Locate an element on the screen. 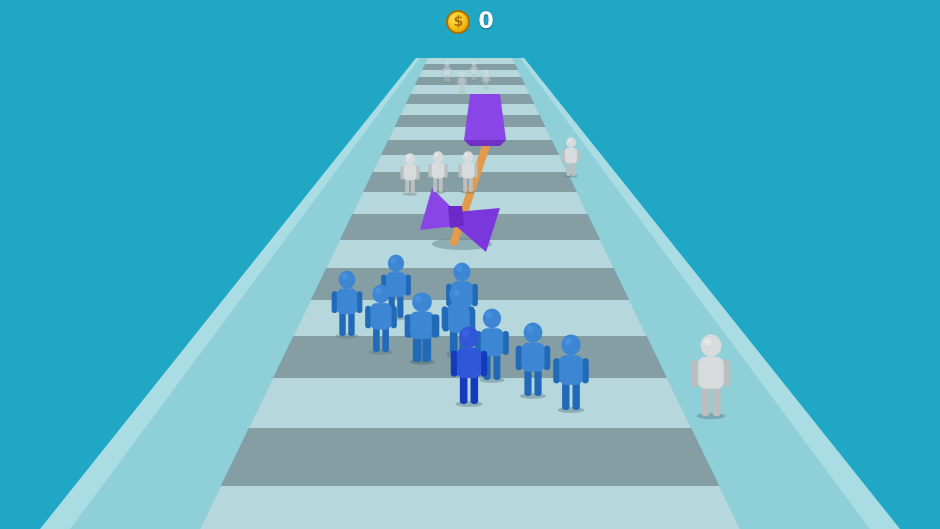  coin-icon: $ is located at coordinates (458, 22).